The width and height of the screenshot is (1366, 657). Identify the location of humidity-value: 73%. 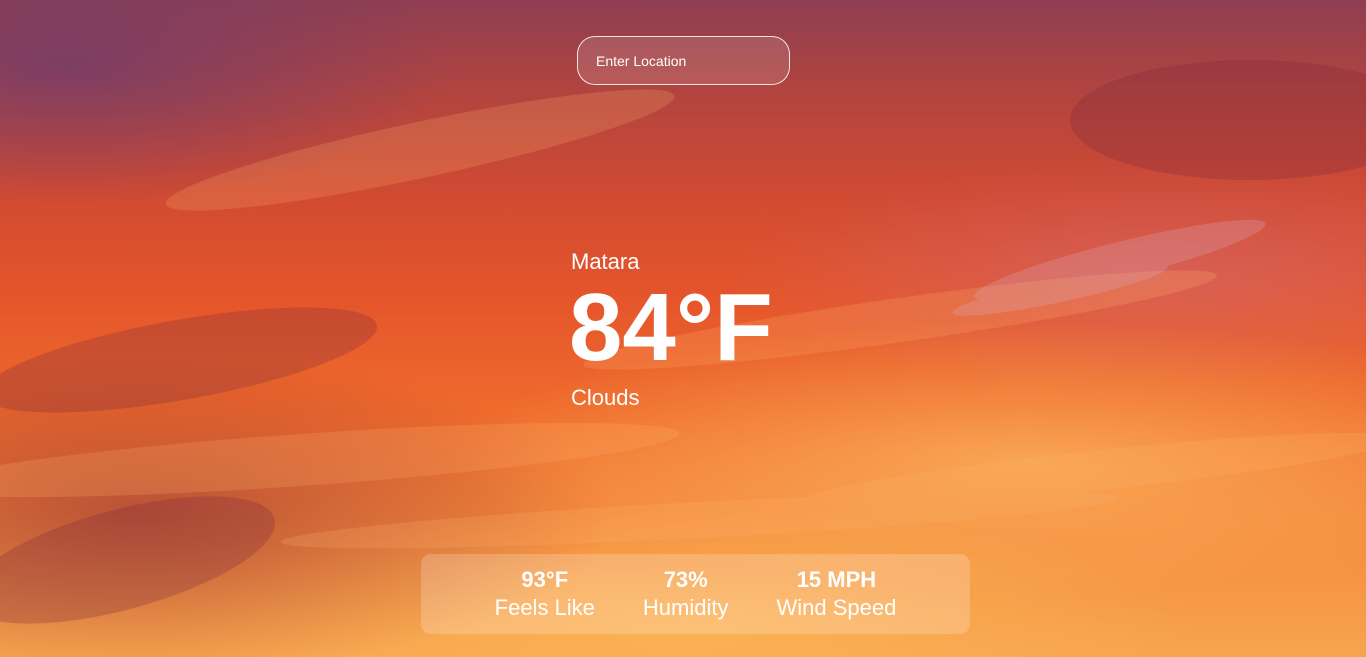
(685, 579).